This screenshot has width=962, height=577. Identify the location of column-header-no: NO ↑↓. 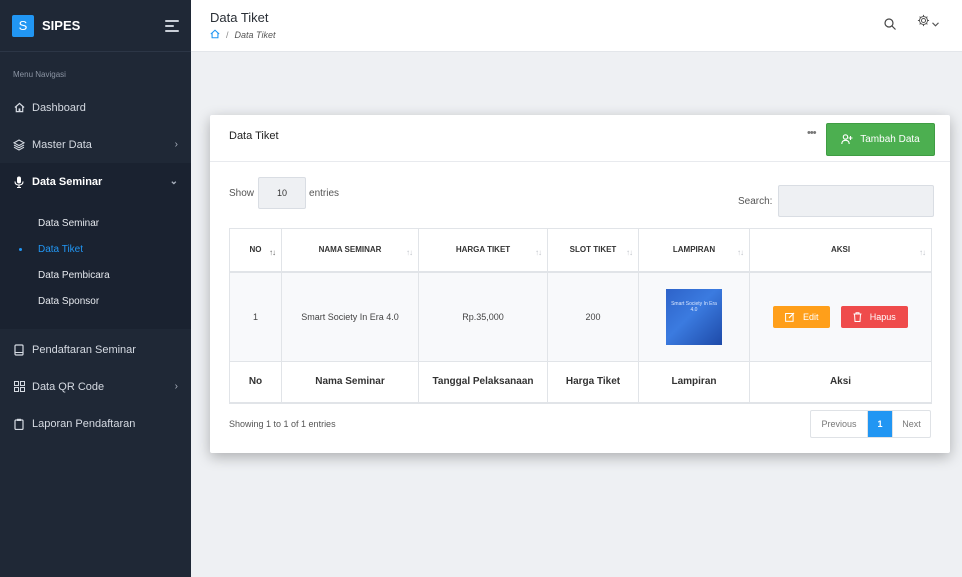
(255, 250).